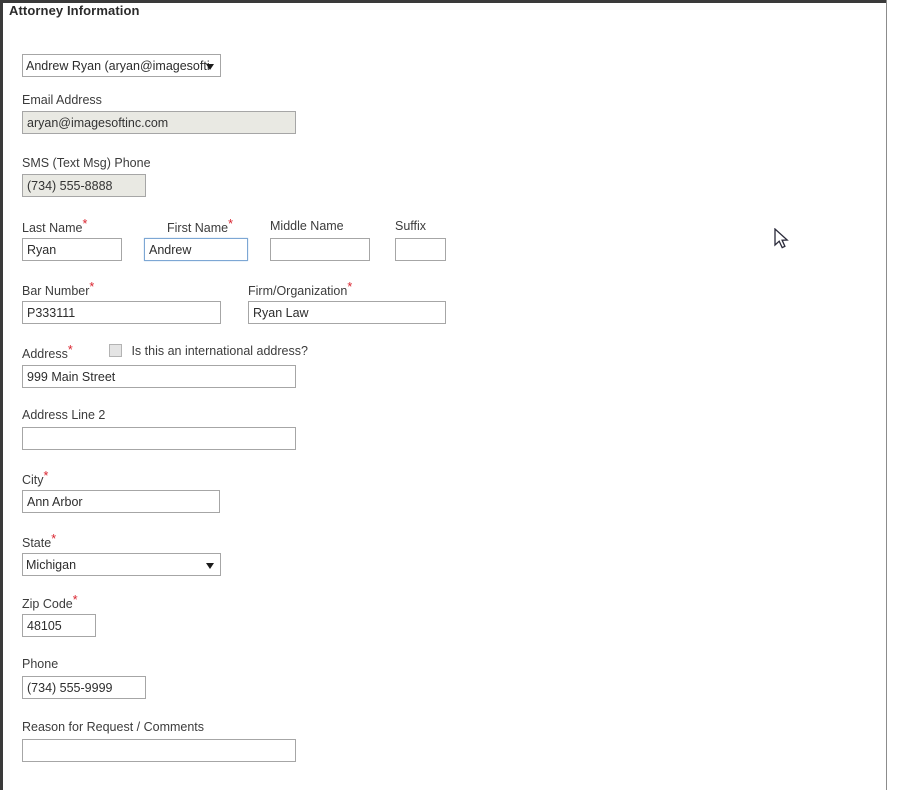 The image size is (900, 790). I want to click on last-name-field, so click(72, 249).